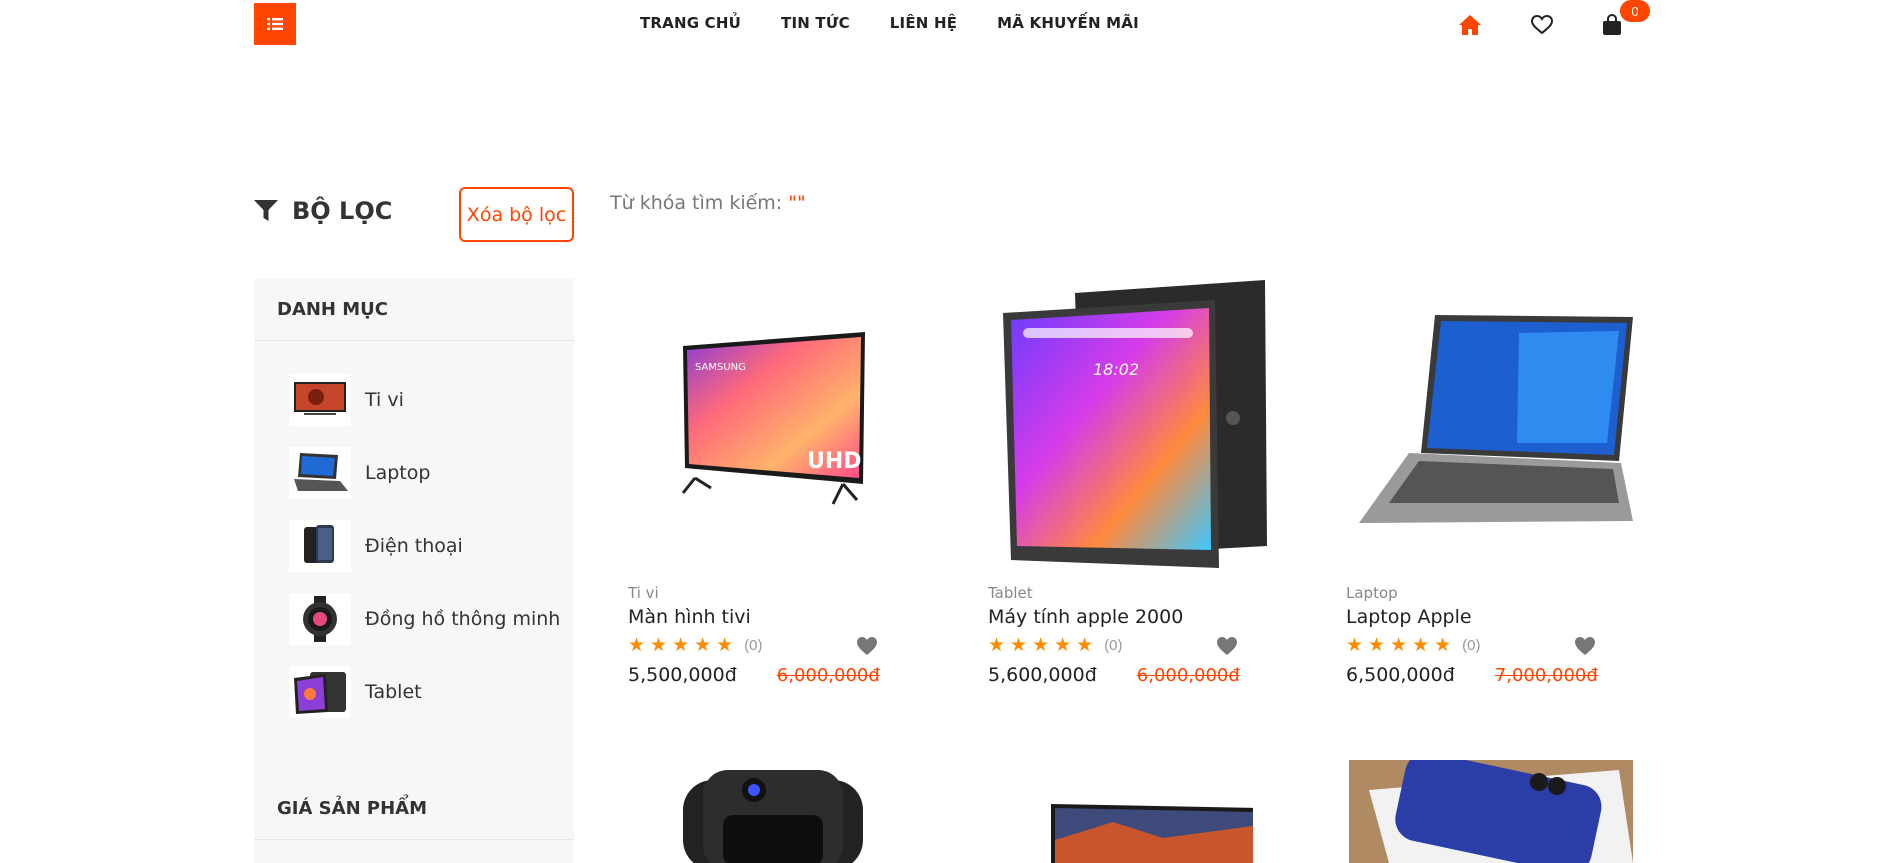  I want to click on product-category: Laptop, so click(1372, 593).